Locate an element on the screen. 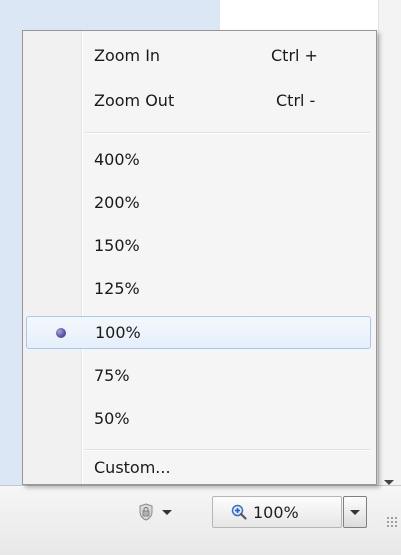 The image size is (401, 555). vertical-scrollbar is located at coordinates (389, 242).